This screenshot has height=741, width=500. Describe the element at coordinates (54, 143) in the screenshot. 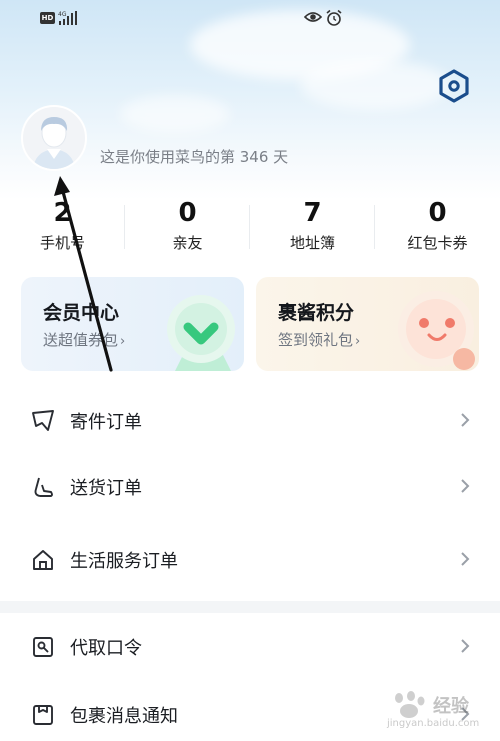

I see `avatar-figure-icon` at that location.